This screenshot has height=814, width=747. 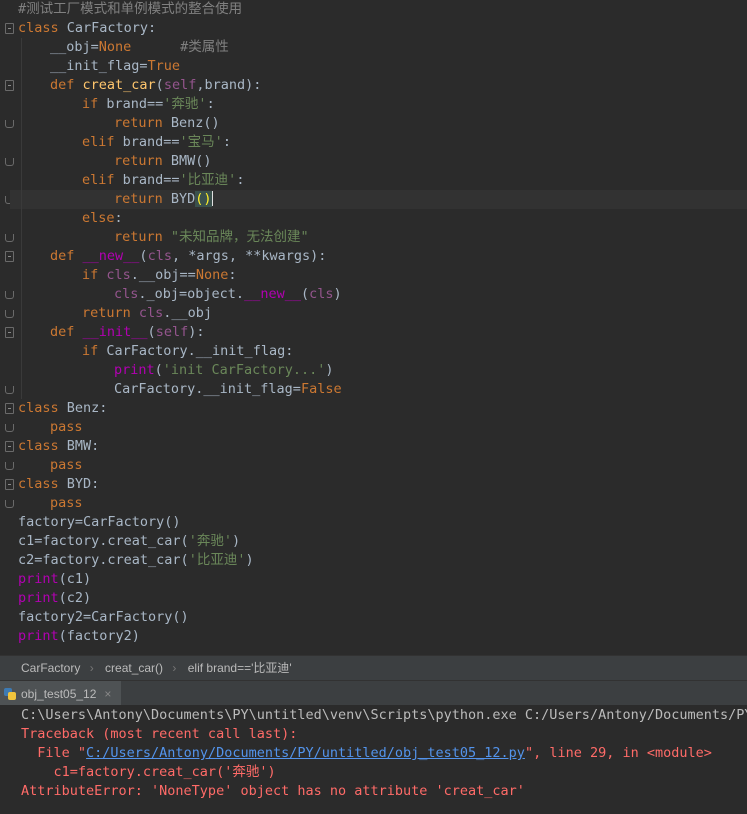 I want to click on text-cursor, so click(x=212, y=198).